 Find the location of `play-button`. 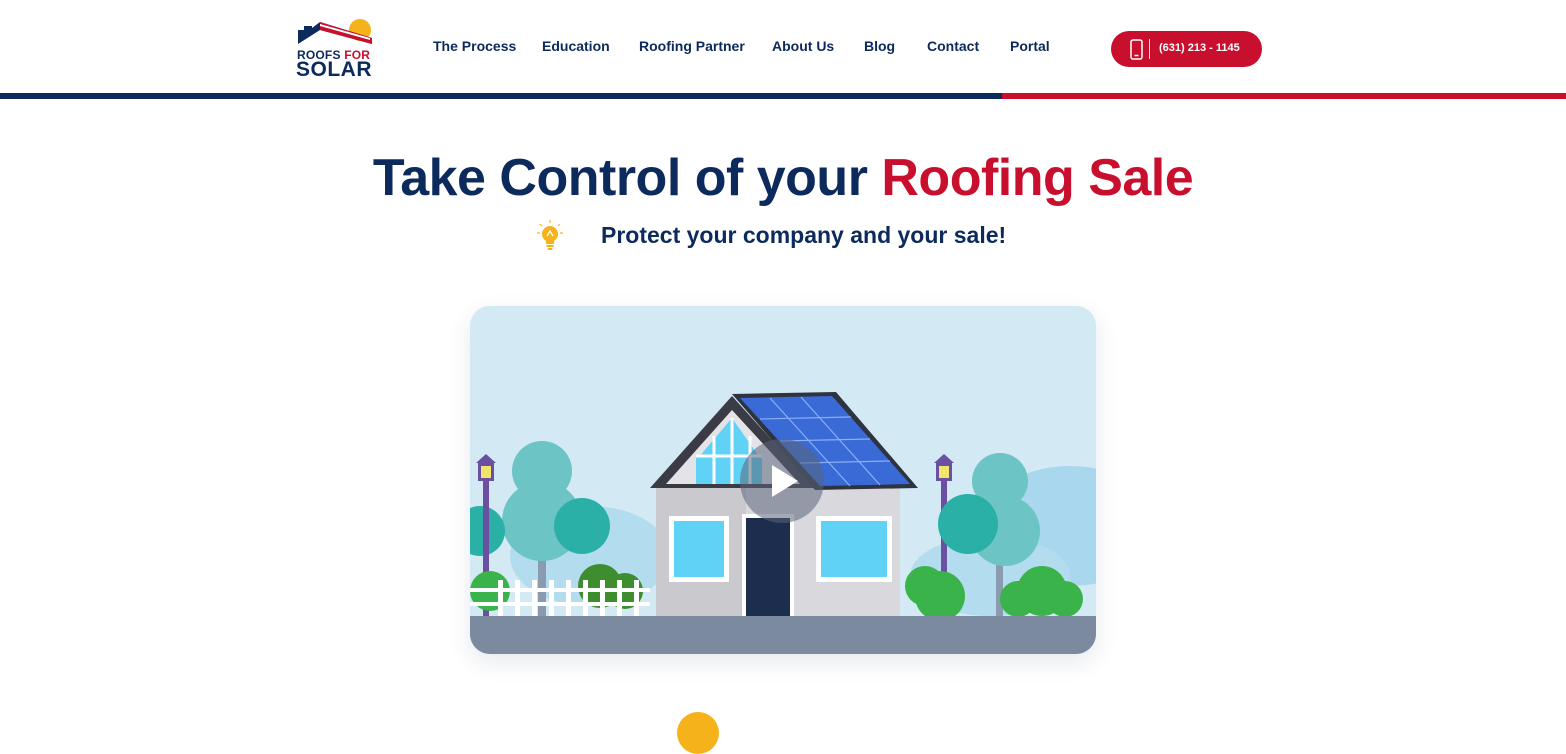

play-button is located at coordinates (782, 481).